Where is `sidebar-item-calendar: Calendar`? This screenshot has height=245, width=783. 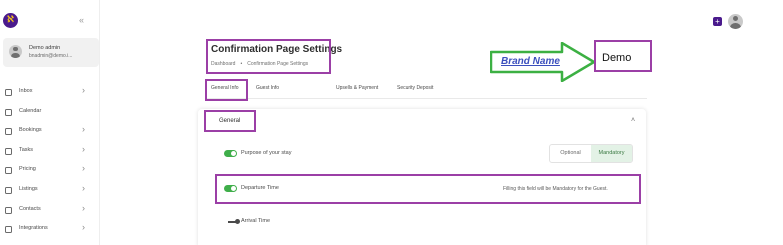
sidebar-item-calendar: Calendar is located at coordinates (50, 115).